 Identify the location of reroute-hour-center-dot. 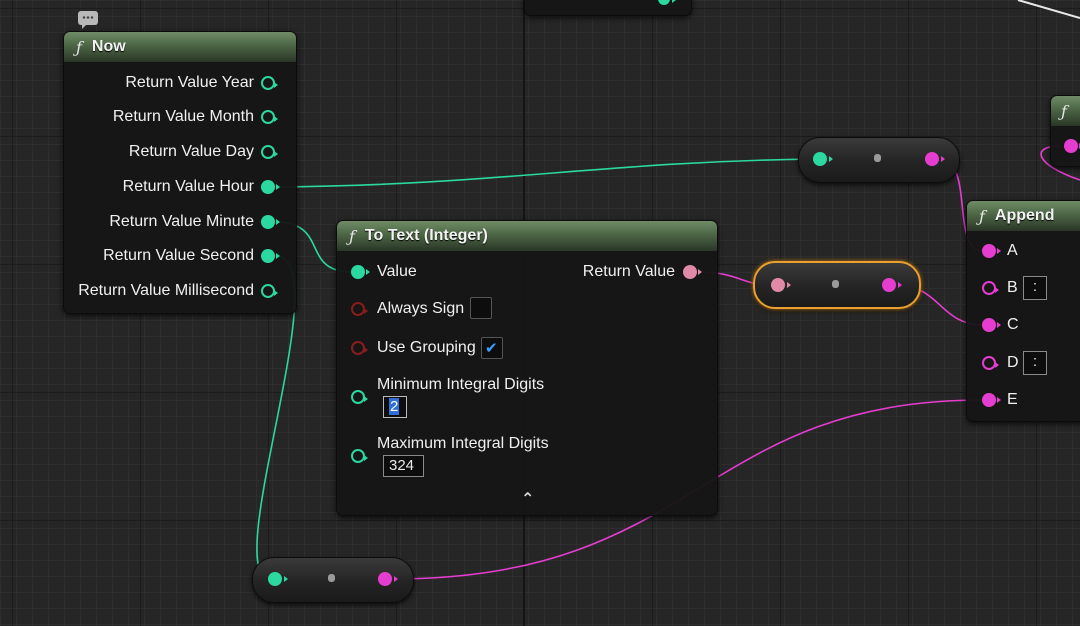
(877, 158).